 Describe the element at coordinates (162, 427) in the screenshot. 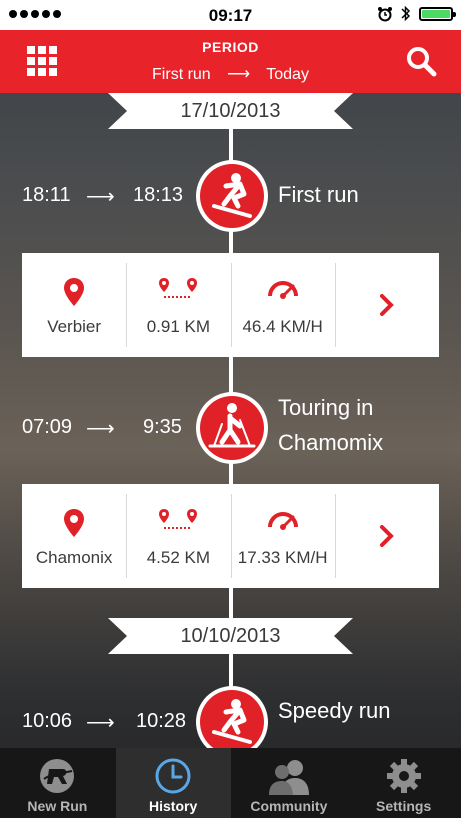

I see `run-end-time: 9:35` at that location.